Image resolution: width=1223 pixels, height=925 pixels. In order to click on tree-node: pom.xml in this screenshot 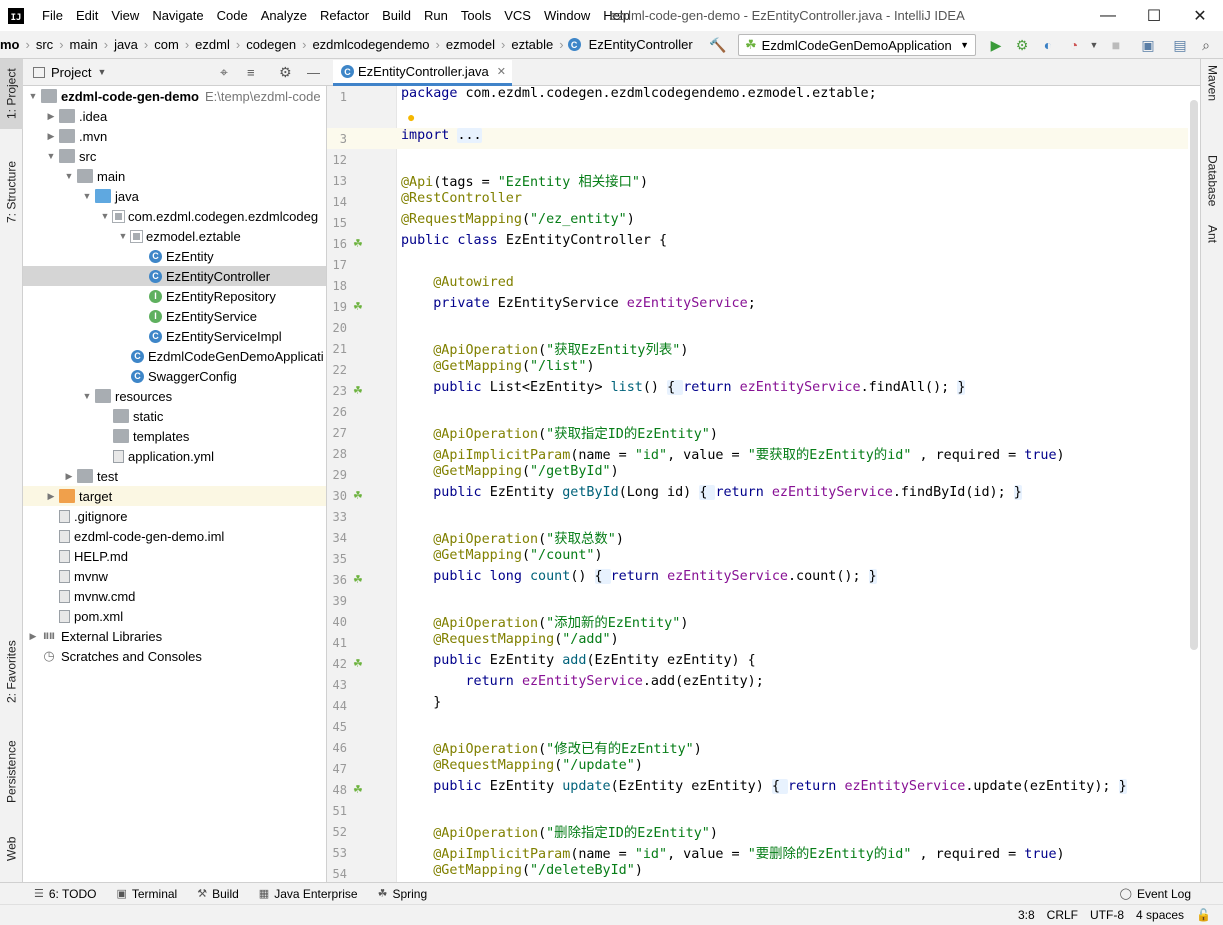, I will do `click(174, 616)`.